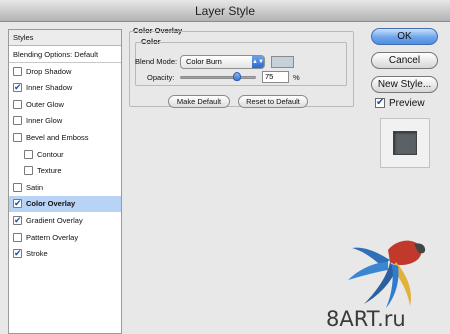 The image size is (450, 334). Describe the element at coordinates (156, 61) in the screenshot. I see `blend-mode-label: Blend Mode:` at that location.